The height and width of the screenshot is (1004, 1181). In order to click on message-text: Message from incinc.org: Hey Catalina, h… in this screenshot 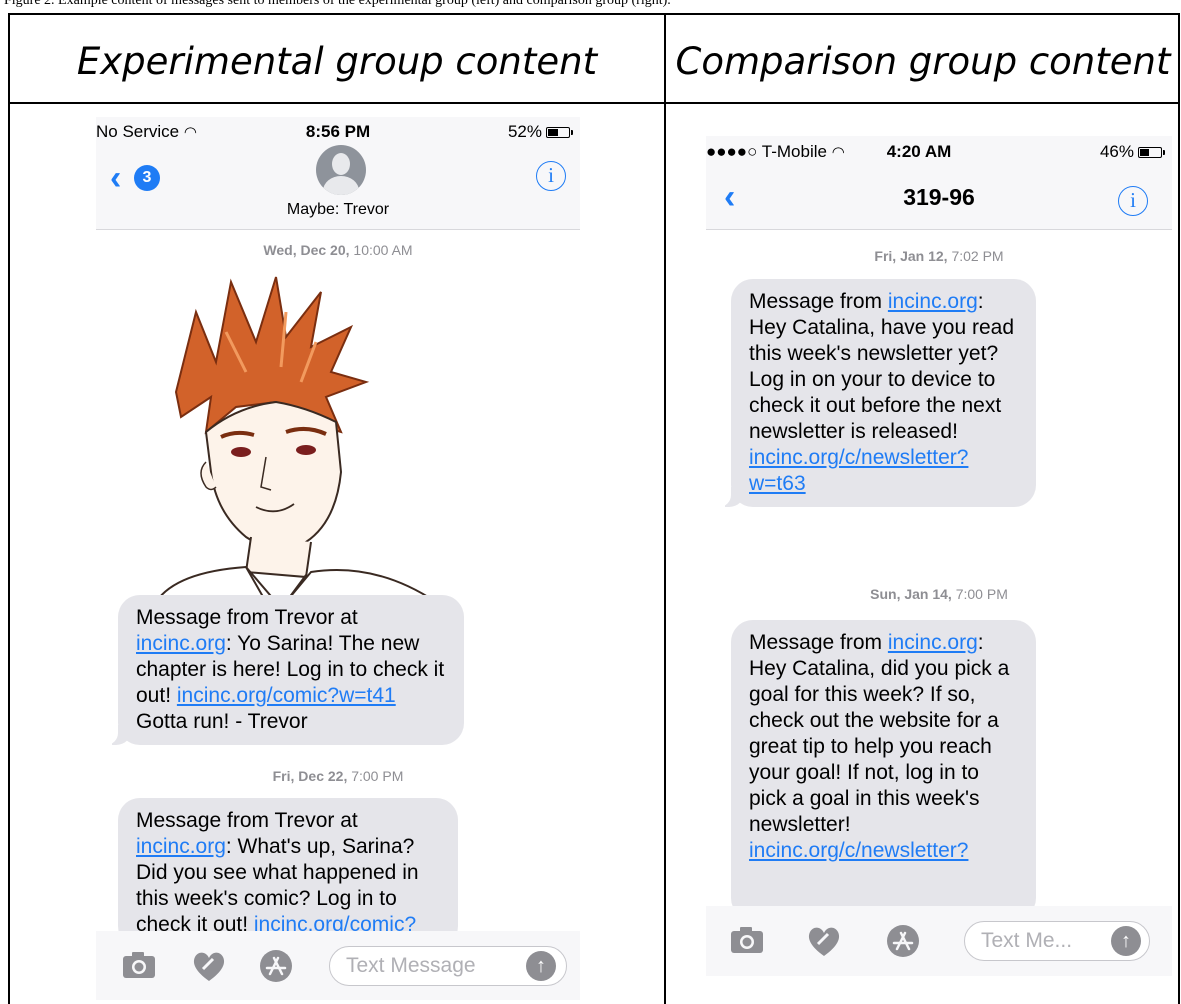, I will do `click(881, 392)`.